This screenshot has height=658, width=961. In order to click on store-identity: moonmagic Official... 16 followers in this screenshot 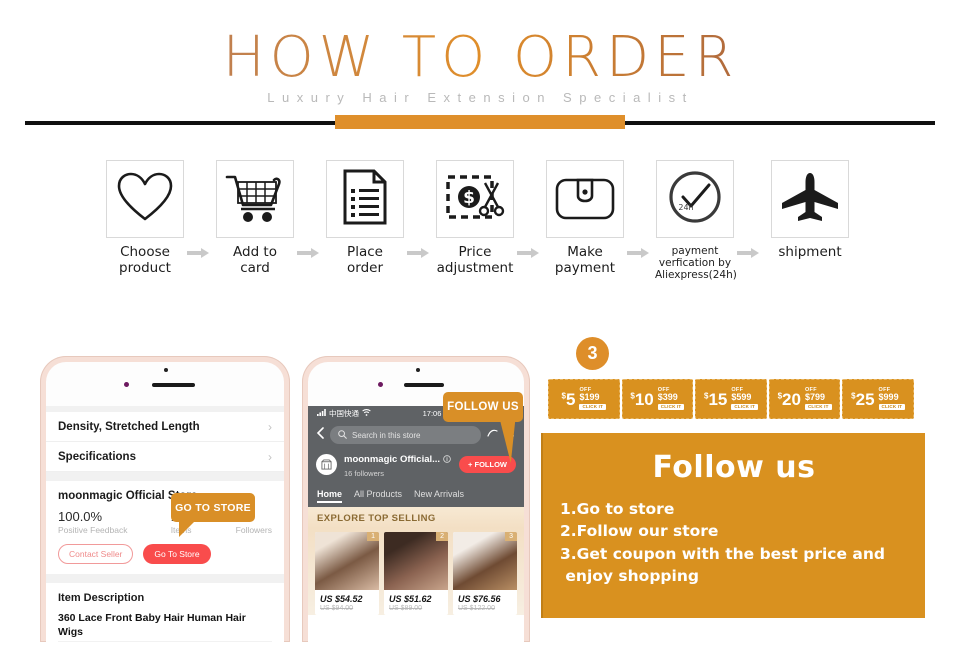, I will do `click(397, 464)`.